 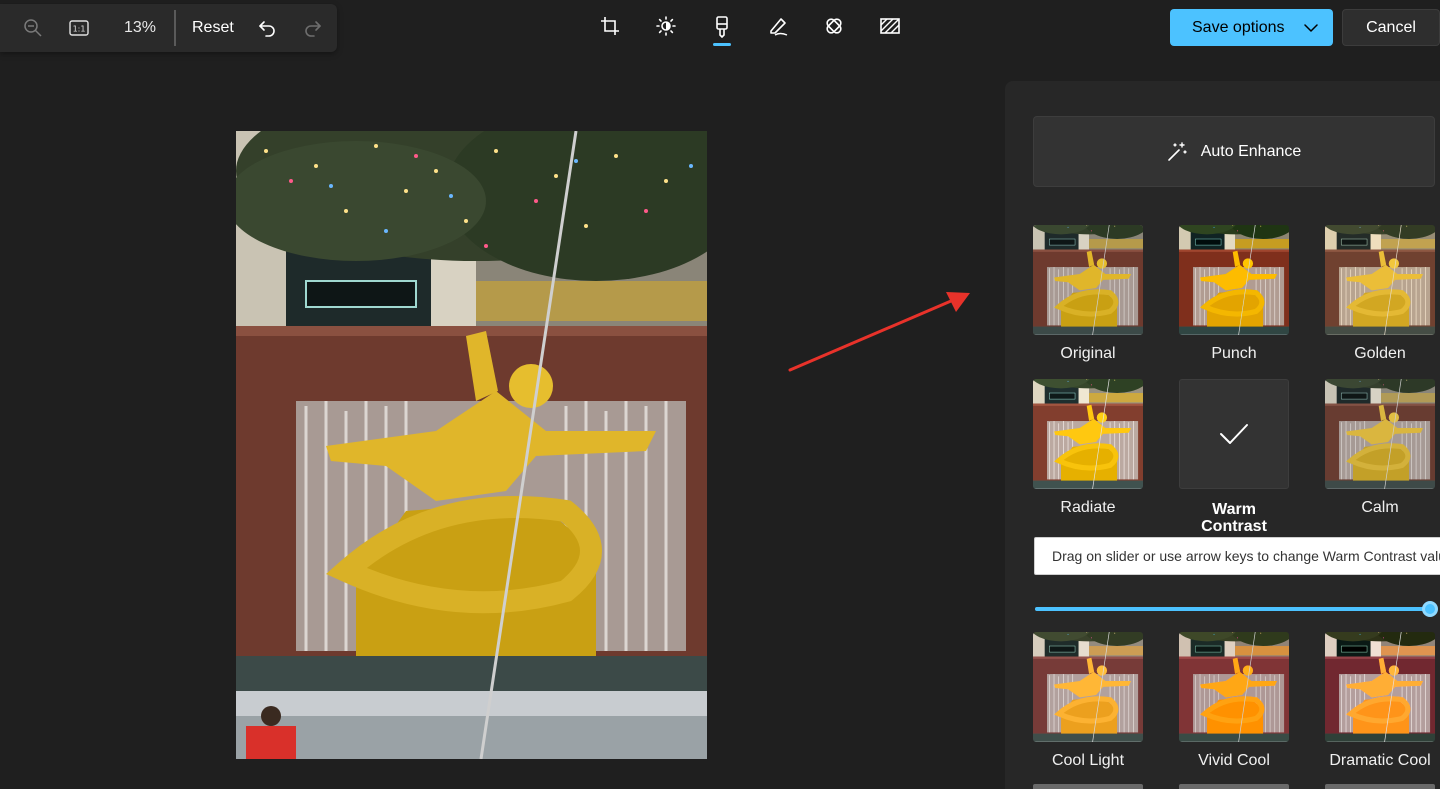 I want to click on magic-wand-icon, so click(x=1177, y=151).